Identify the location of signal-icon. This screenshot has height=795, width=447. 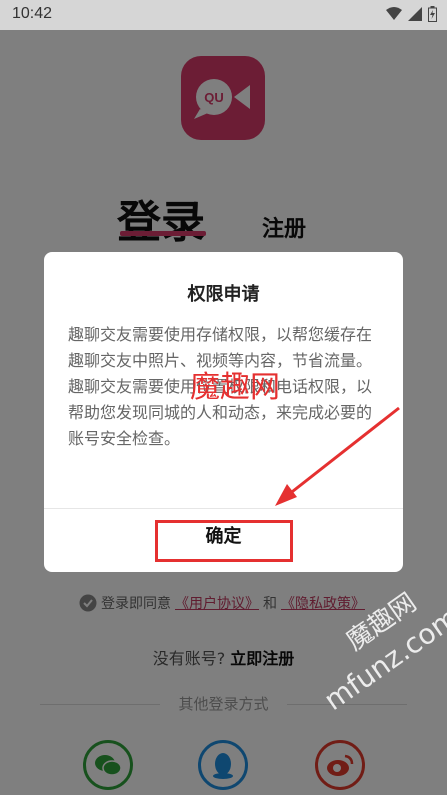
(415, 14).